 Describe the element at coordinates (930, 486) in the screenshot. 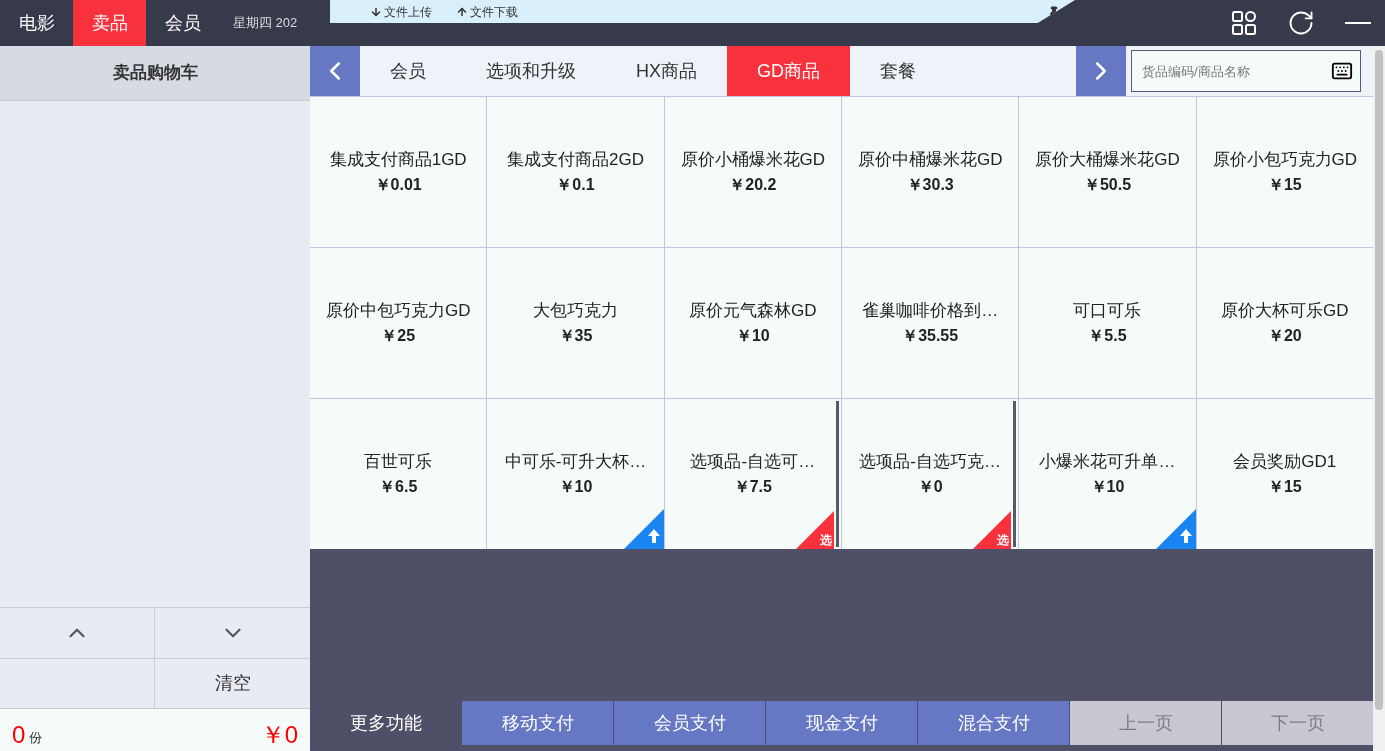

I see `product-price: ￥0` at that location.